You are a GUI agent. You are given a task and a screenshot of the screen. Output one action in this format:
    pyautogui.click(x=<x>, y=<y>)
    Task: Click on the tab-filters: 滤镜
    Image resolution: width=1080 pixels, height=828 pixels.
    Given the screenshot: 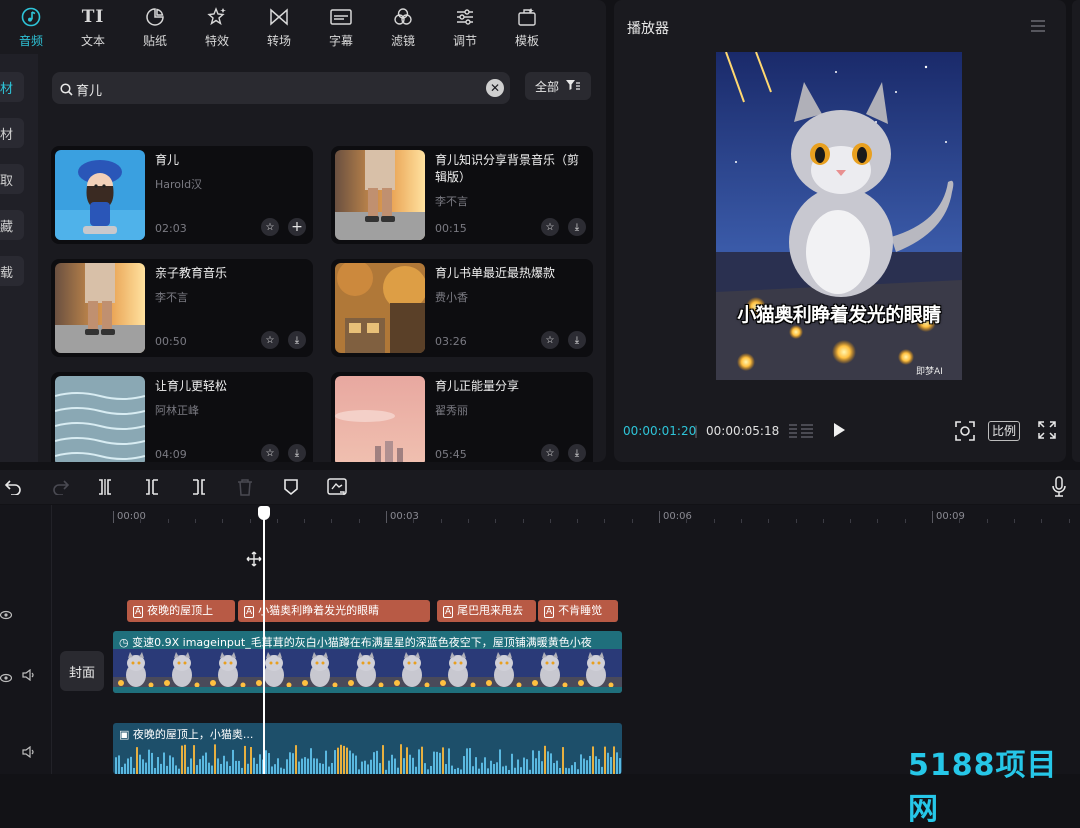 What is the action you would take?
    pyautogui.click(x=403, y=27)
    